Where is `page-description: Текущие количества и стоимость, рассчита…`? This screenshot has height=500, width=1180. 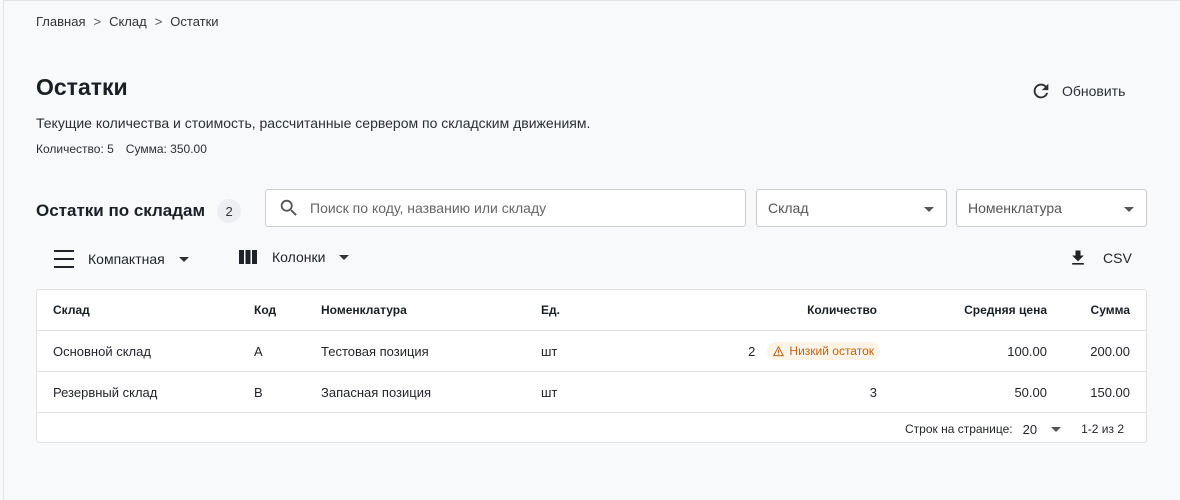
page-description: Текущие количества и стоимость, рассчита… is located at coordinates (313, 123).